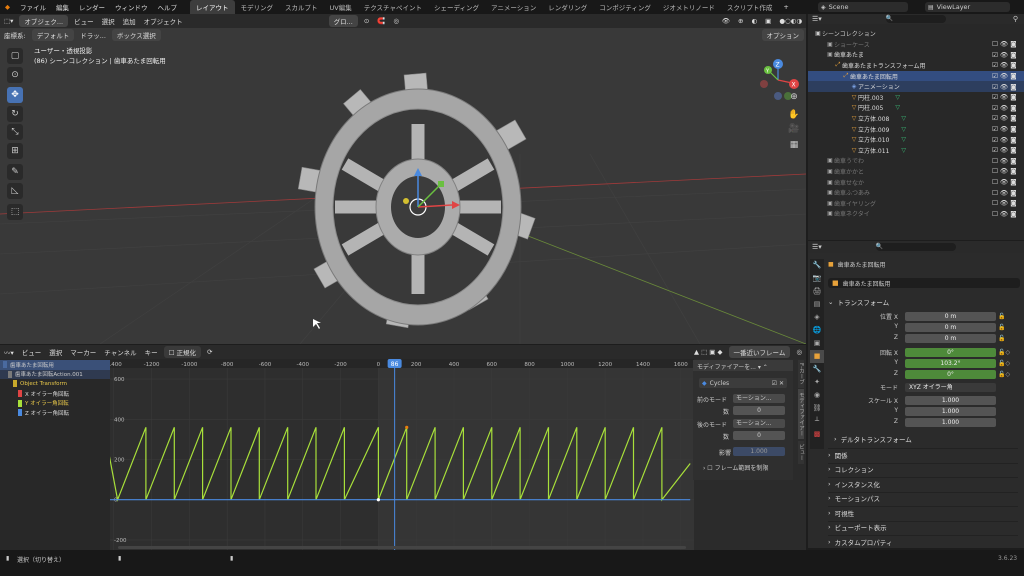 The width and height of the screenshot is (1024, 576). What do you see at coordinates (950, 387) in the screenshot?
I see `rotation-mode-dropdown: XYZ オイラー角` at bounding box center [950, 387].